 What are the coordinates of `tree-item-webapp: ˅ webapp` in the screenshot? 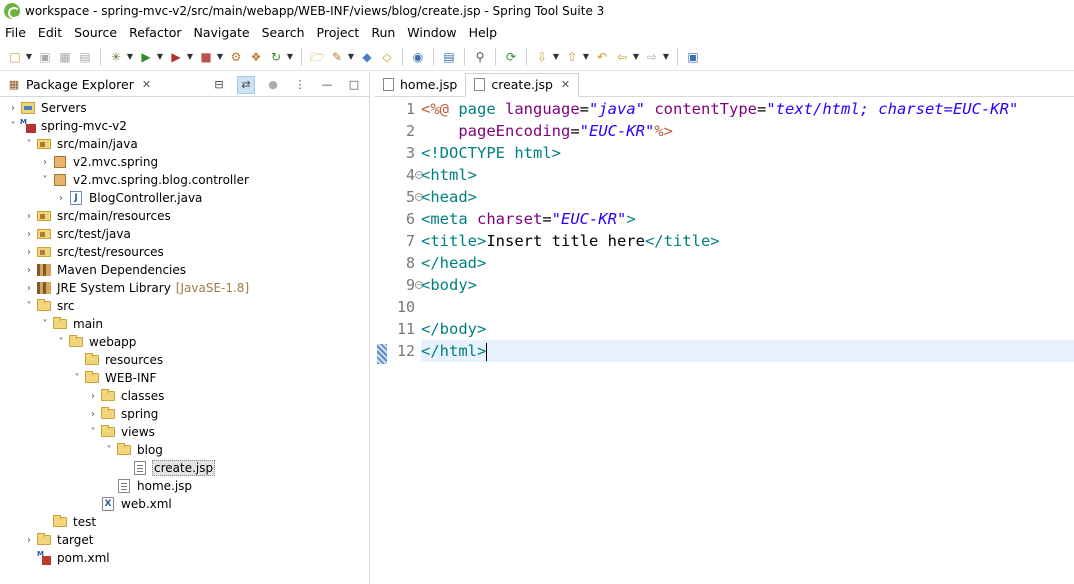 It's located at (184, 342).